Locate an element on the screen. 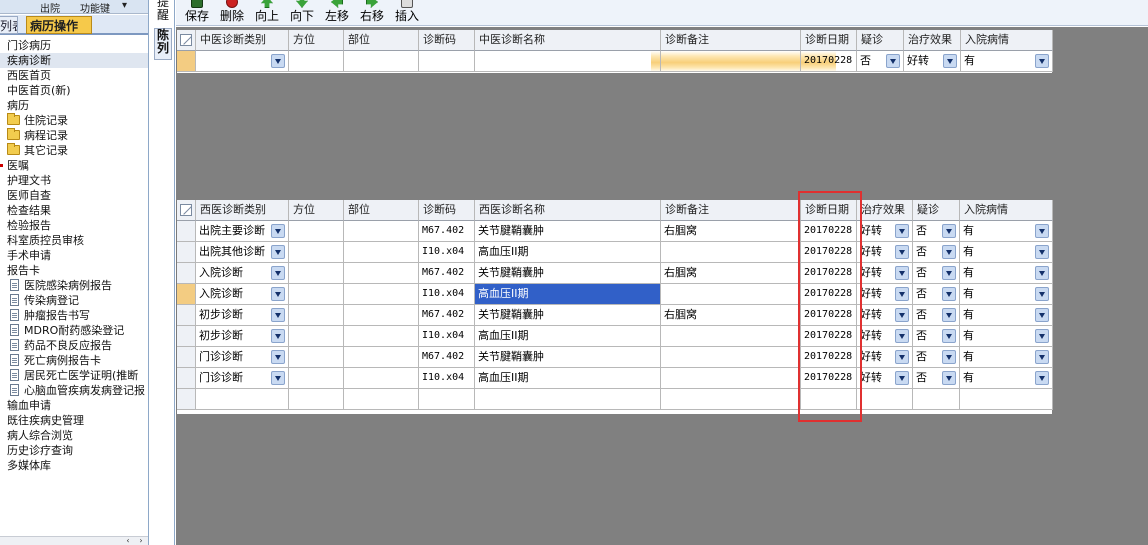 Image resolution: width=1148 pixels, height=545 pixels. sidebar-horizontal-scrollbar: ‹ › is located at coordinates (74, 540).